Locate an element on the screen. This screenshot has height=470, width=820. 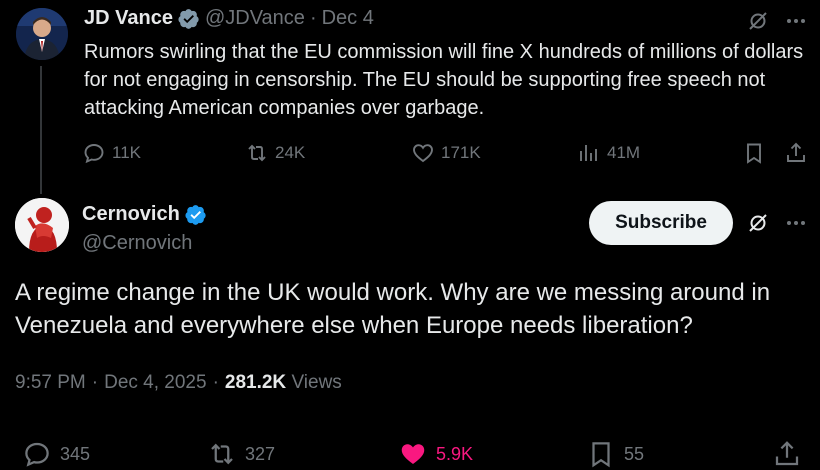
parent-like-count: 171K is located at coordinates (461, 152).